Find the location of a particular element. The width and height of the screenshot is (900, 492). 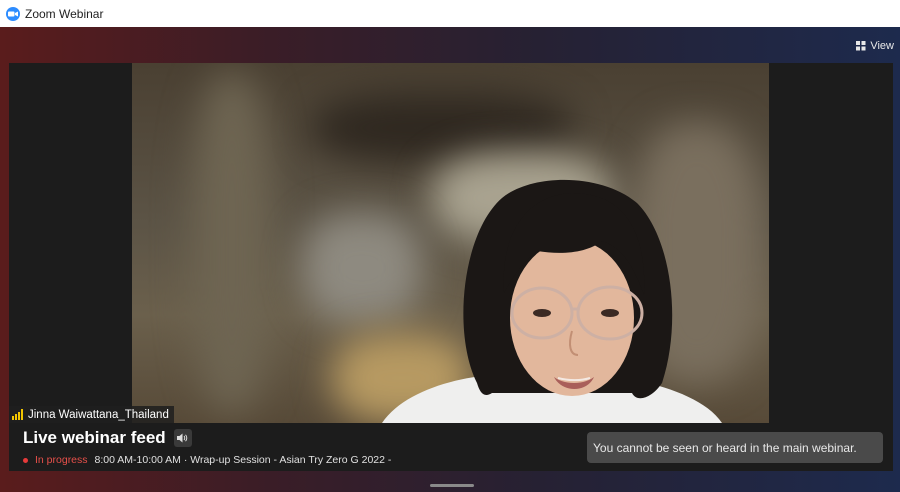

speaker-button is located at coordinates (182, 438).